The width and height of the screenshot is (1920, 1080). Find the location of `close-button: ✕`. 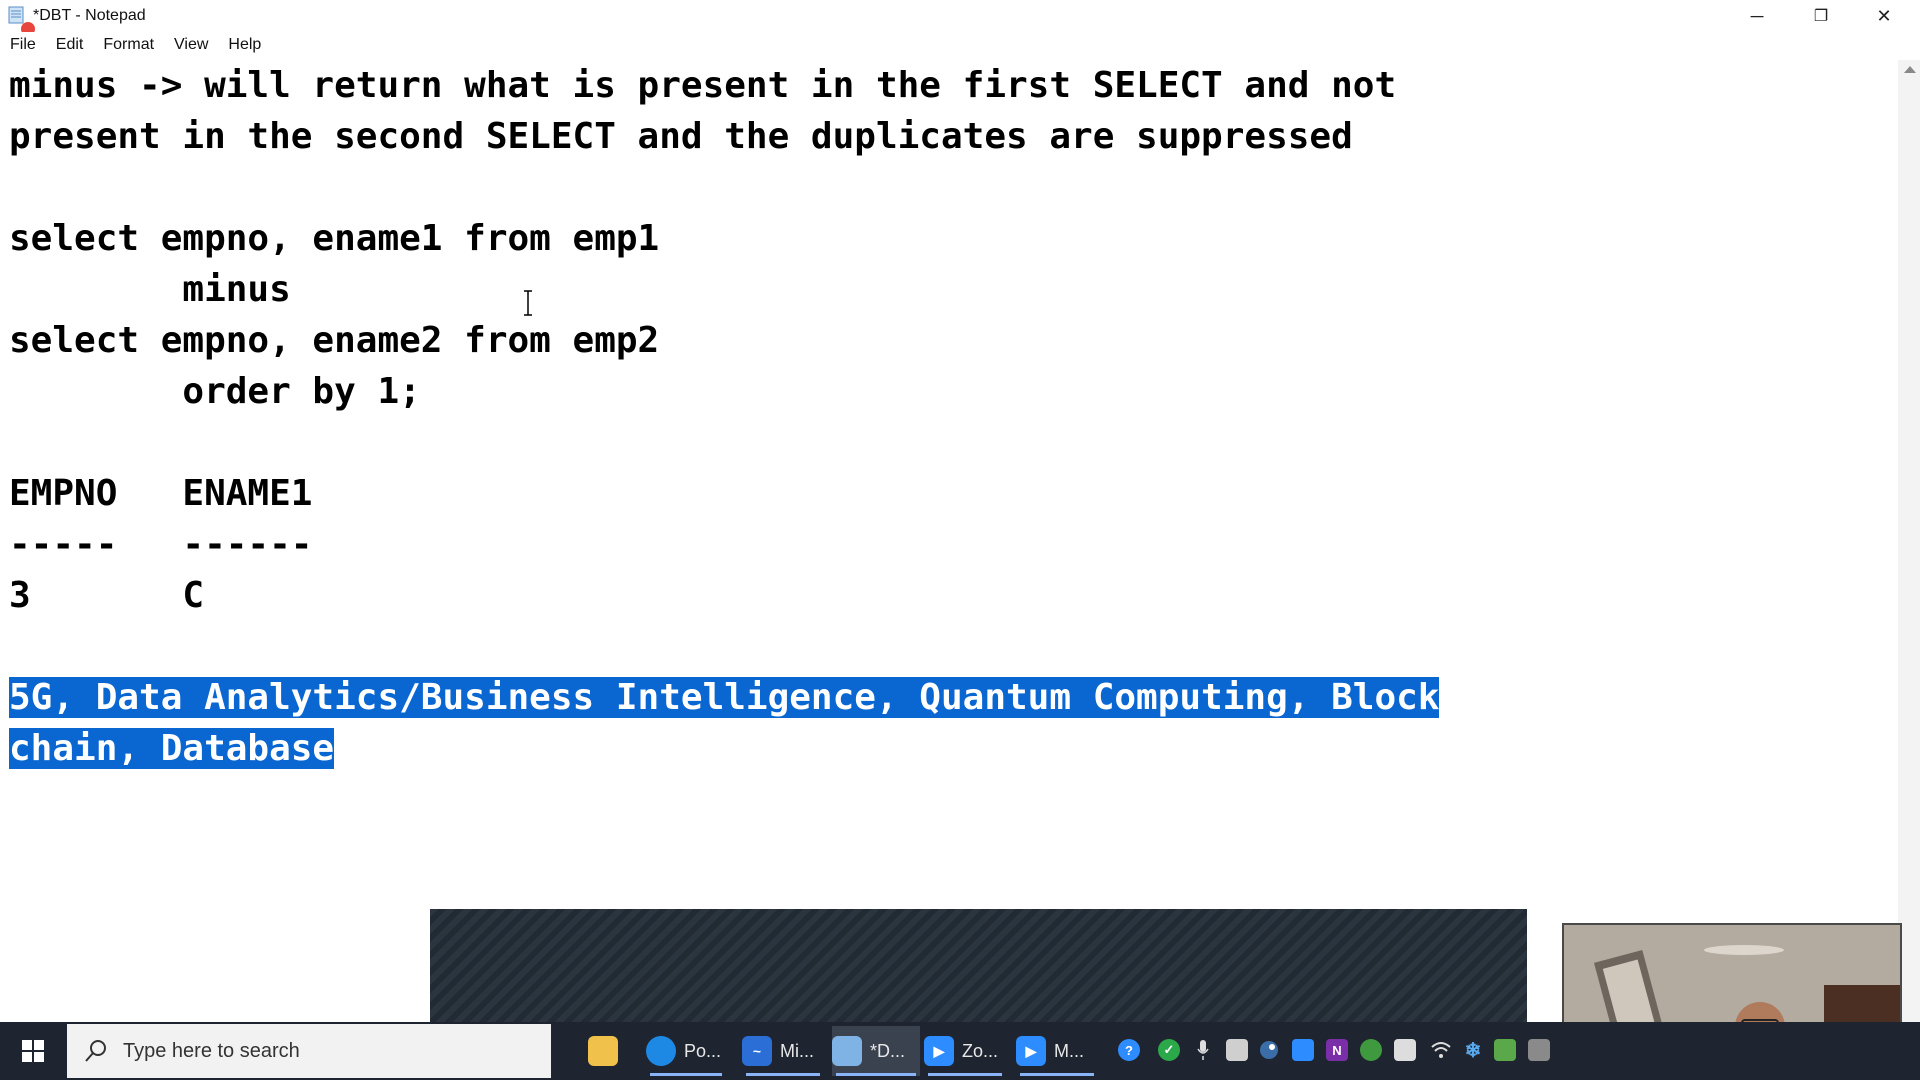

close-button: ✕ is located at coordinates (1884, 16).